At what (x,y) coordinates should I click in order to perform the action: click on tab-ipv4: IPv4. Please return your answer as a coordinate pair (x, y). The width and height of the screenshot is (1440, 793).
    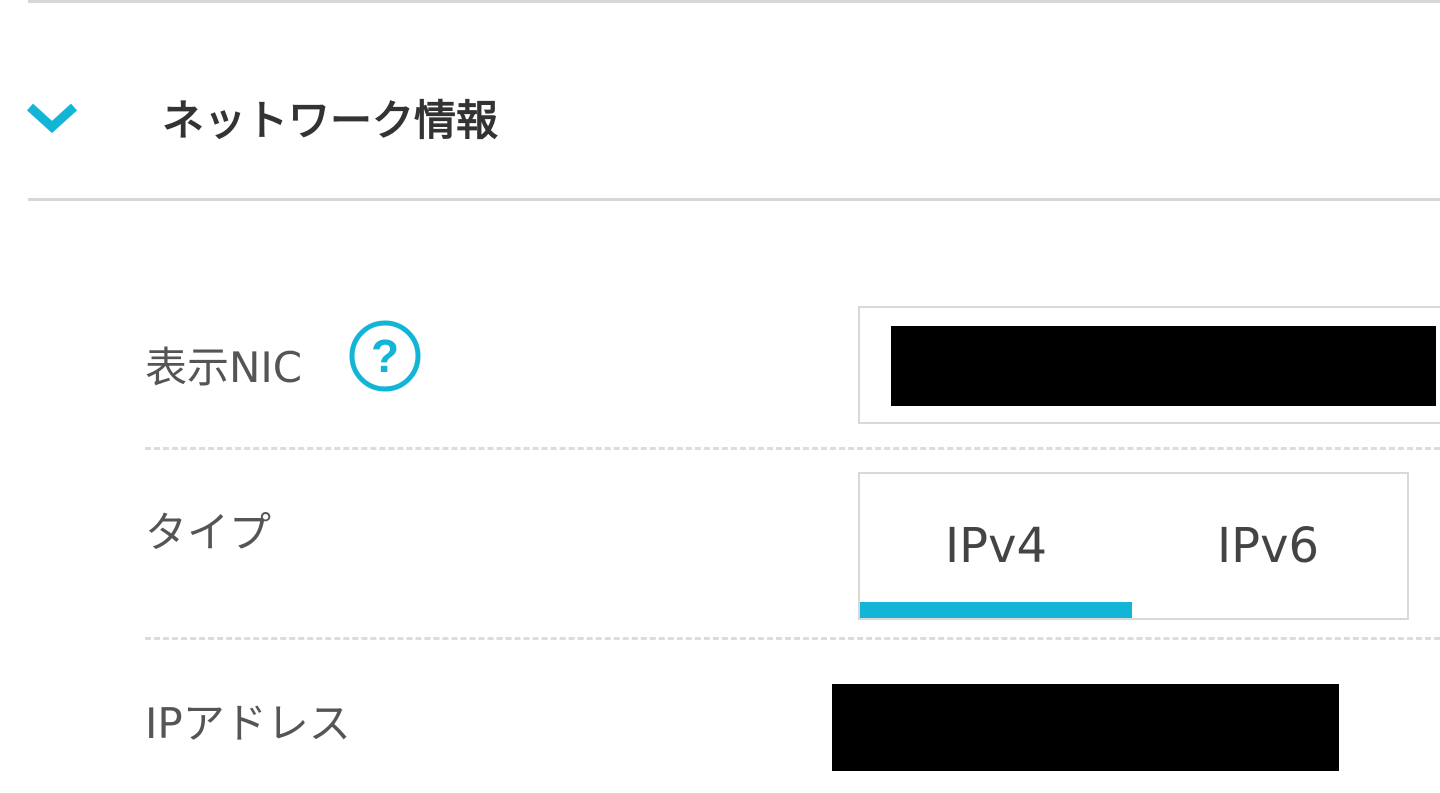
    Looking at the image, I should click on (996, 546).